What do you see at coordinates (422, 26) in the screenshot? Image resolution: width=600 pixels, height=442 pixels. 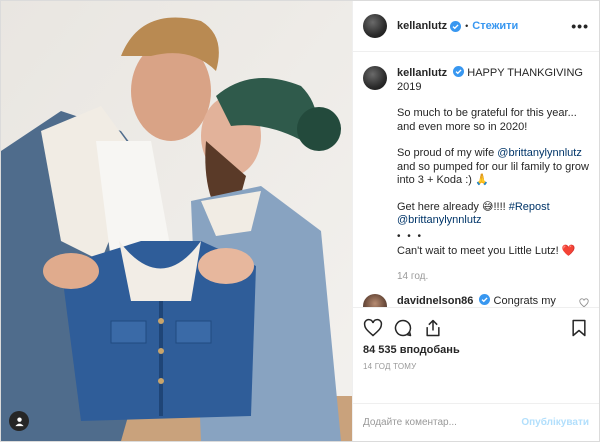 I see `post-username: kellanlutz` at bounding box center [422, 26].